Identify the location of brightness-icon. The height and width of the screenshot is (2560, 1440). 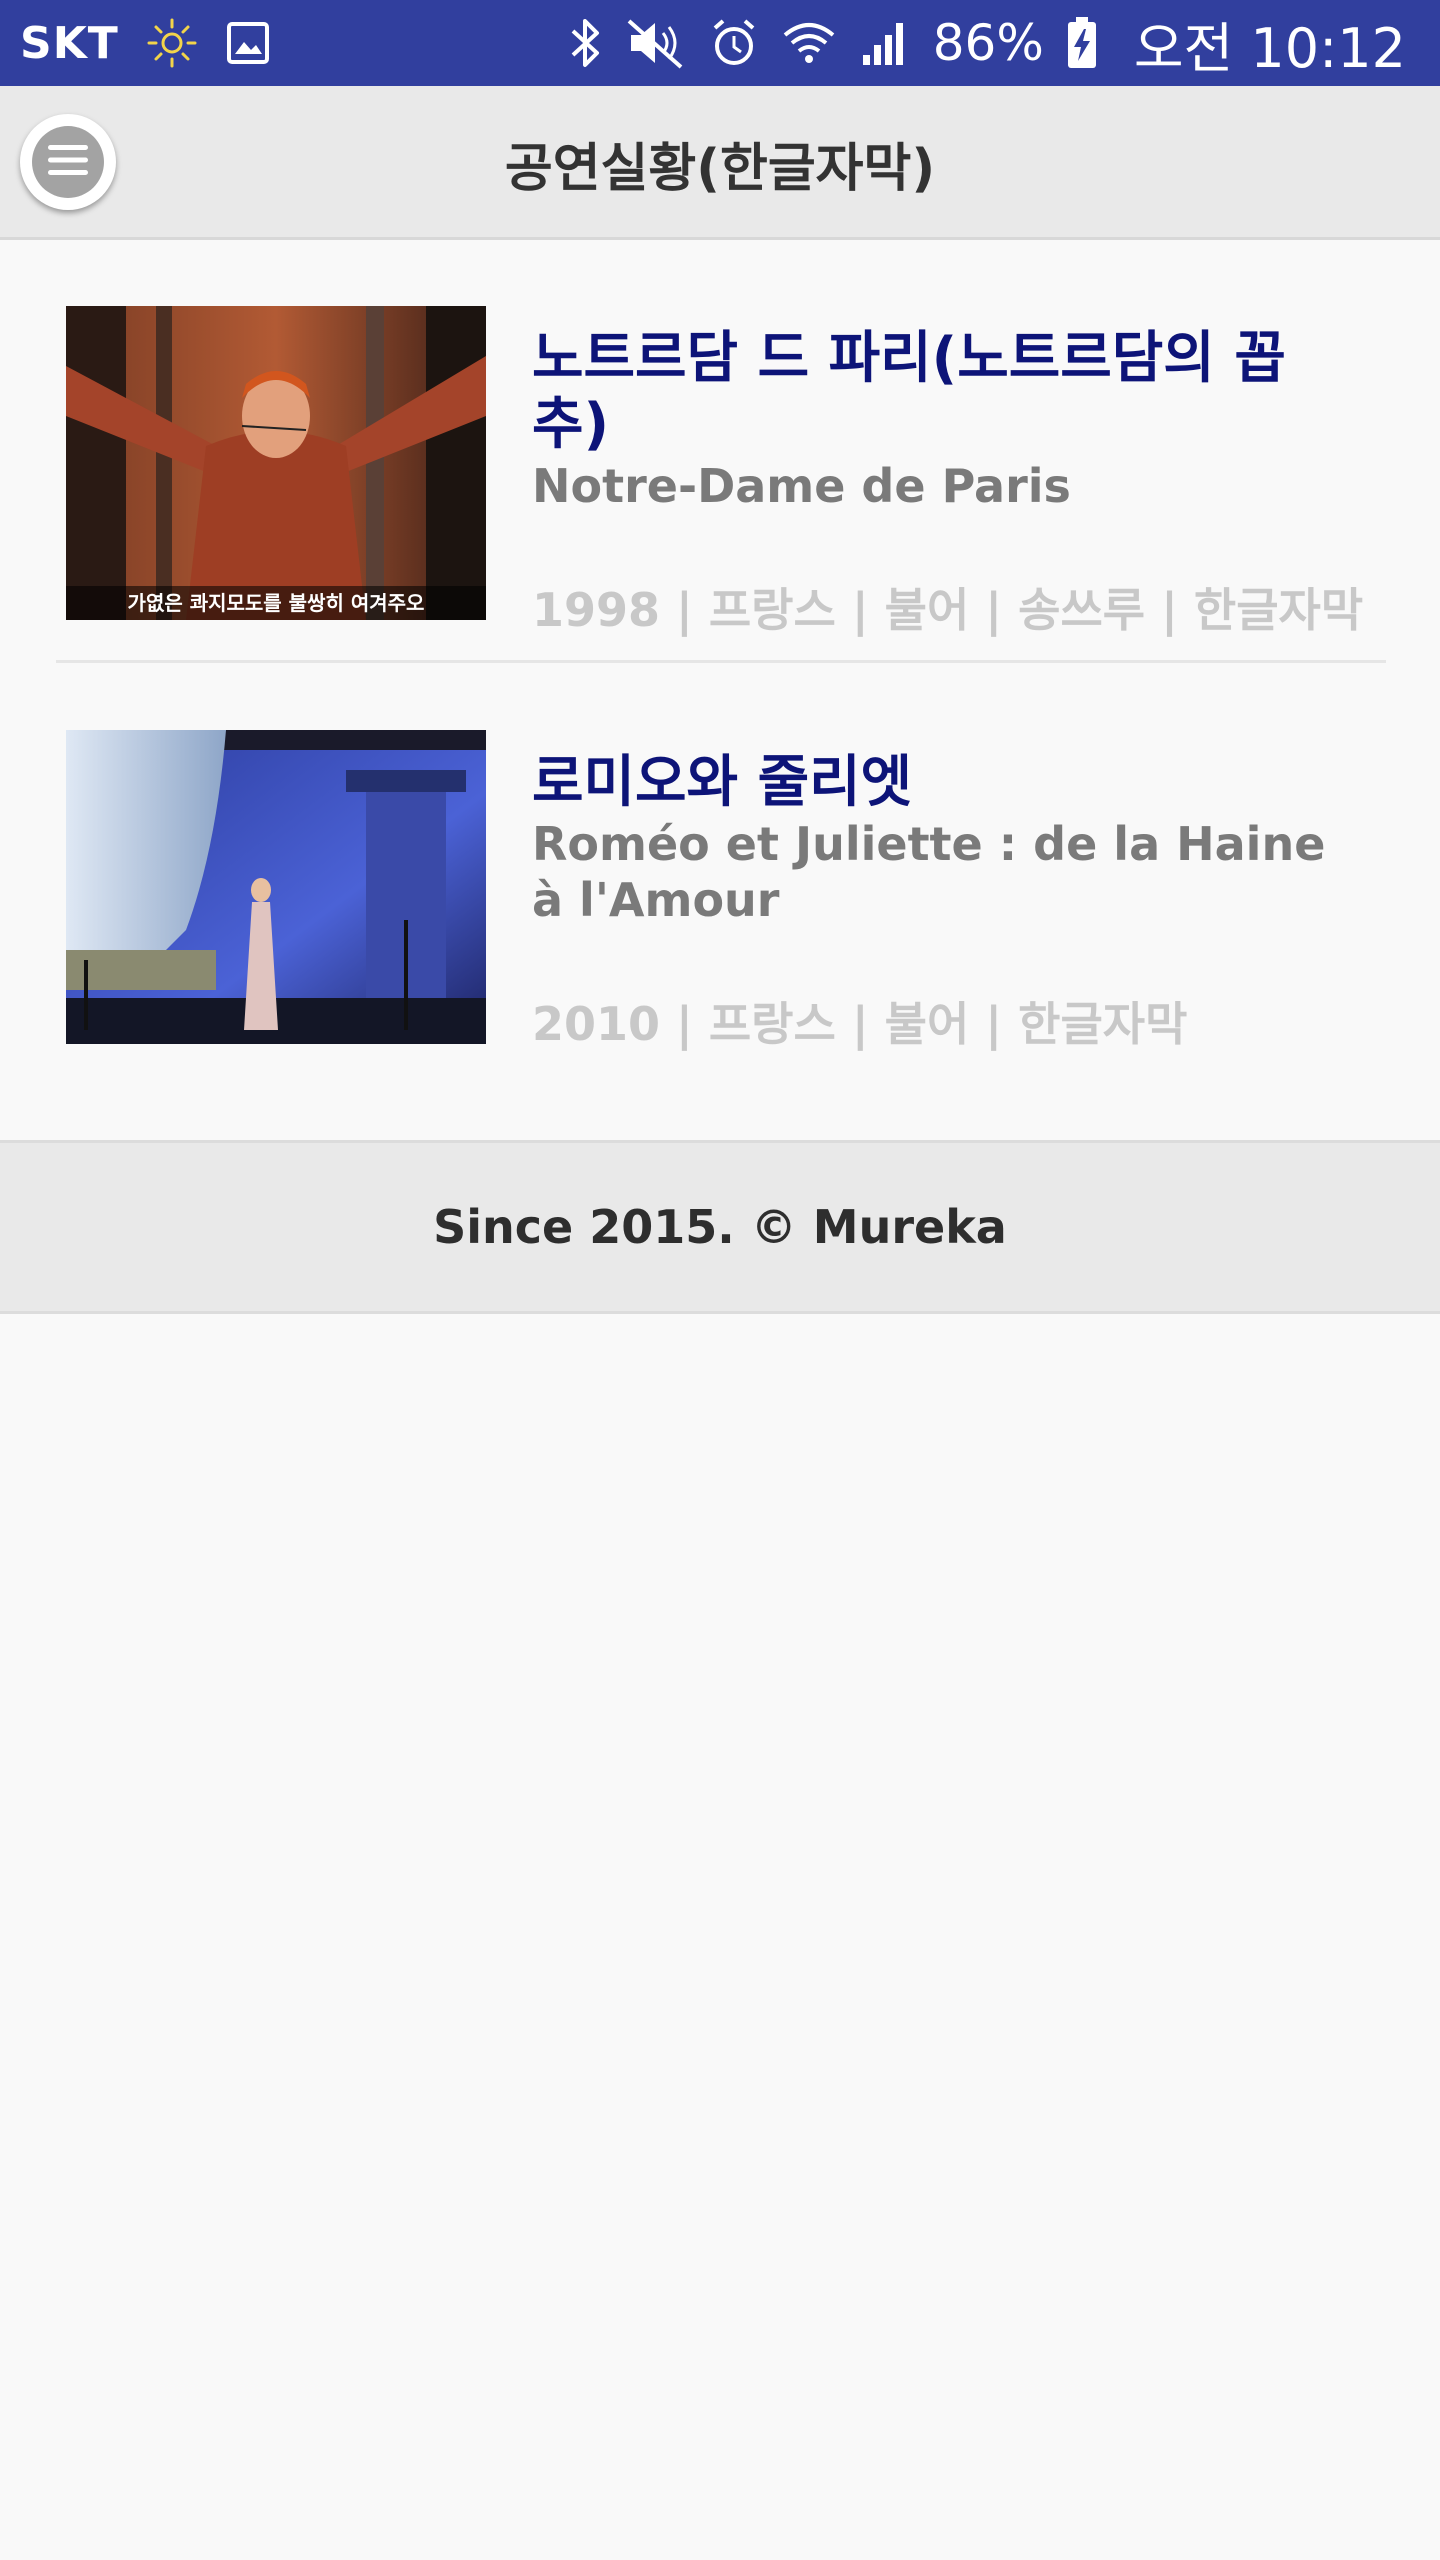
(172, 43).